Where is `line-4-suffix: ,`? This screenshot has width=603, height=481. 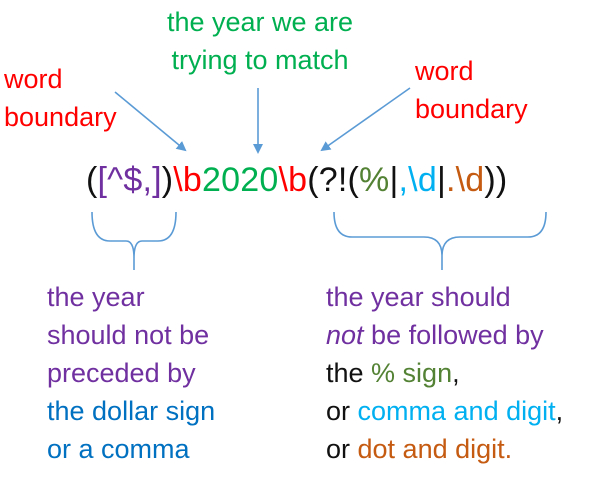 line-4-suffix: , is located at coordinates (559, 411).